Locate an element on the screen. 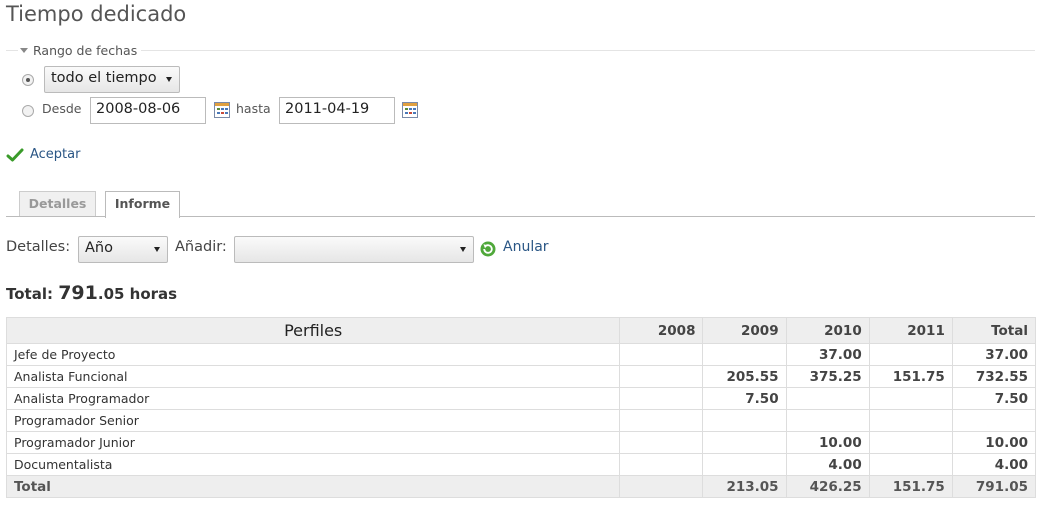  profile-name: Documentalista is located at coordinates (313, 464).